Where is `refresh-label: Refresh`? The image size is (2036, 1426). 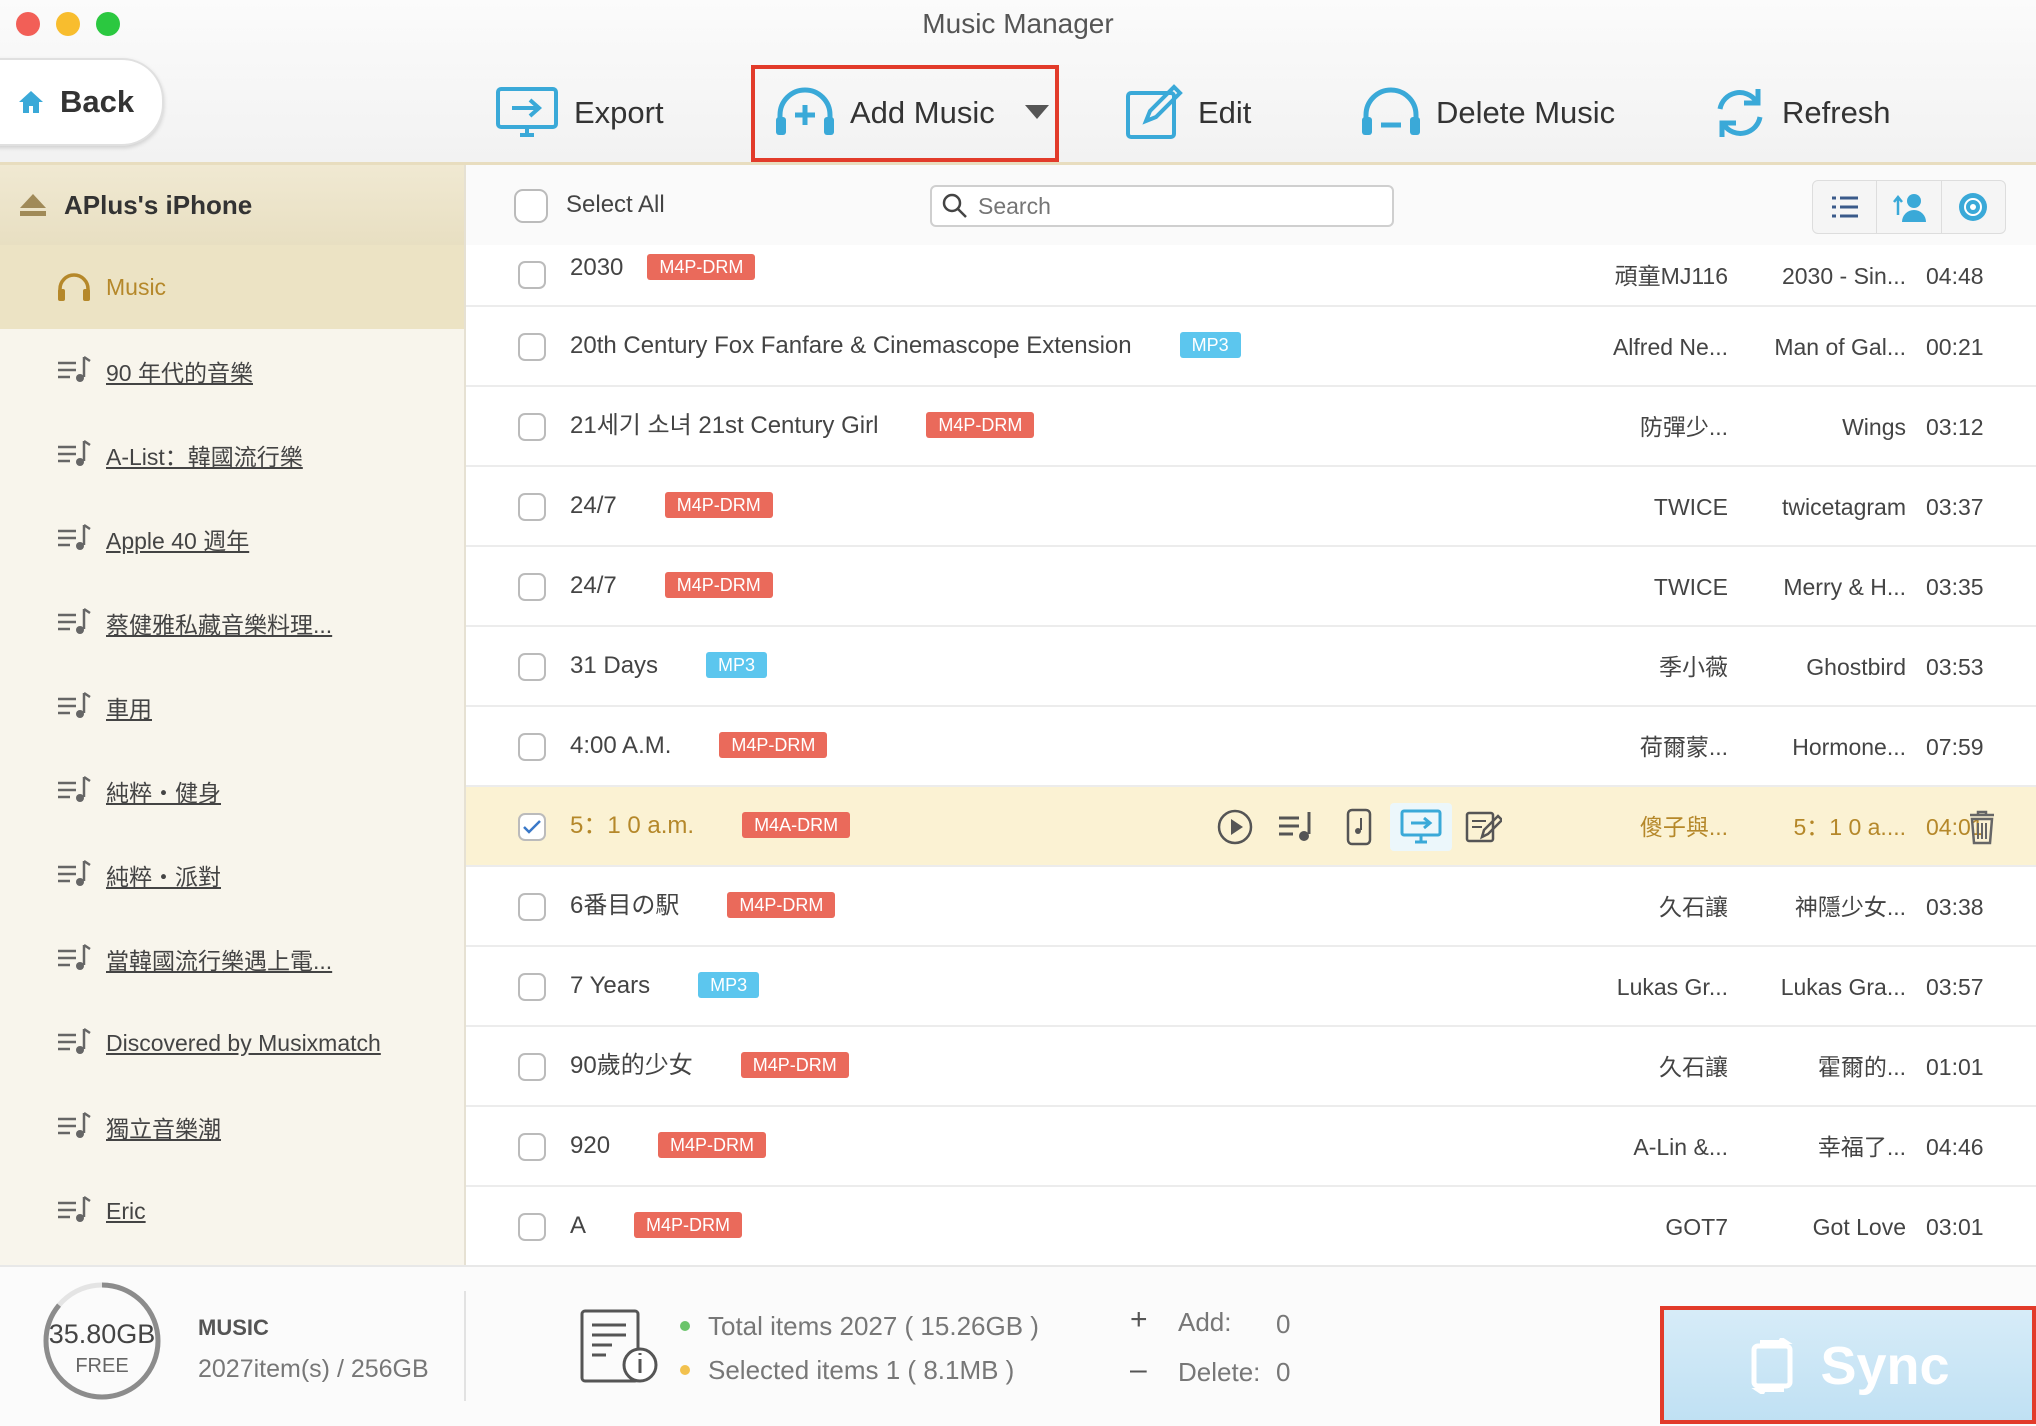 refresh-label: Refresh is located at coordinates (1836, 112).